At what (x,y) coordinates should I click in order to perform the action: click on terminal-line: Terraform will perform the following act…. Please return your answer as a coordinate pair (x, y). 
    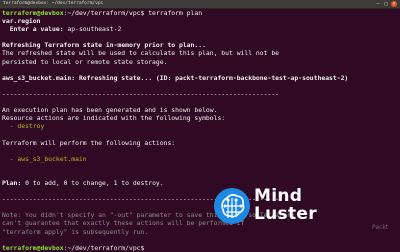
    Looking at the image, I should click on (201, 143).